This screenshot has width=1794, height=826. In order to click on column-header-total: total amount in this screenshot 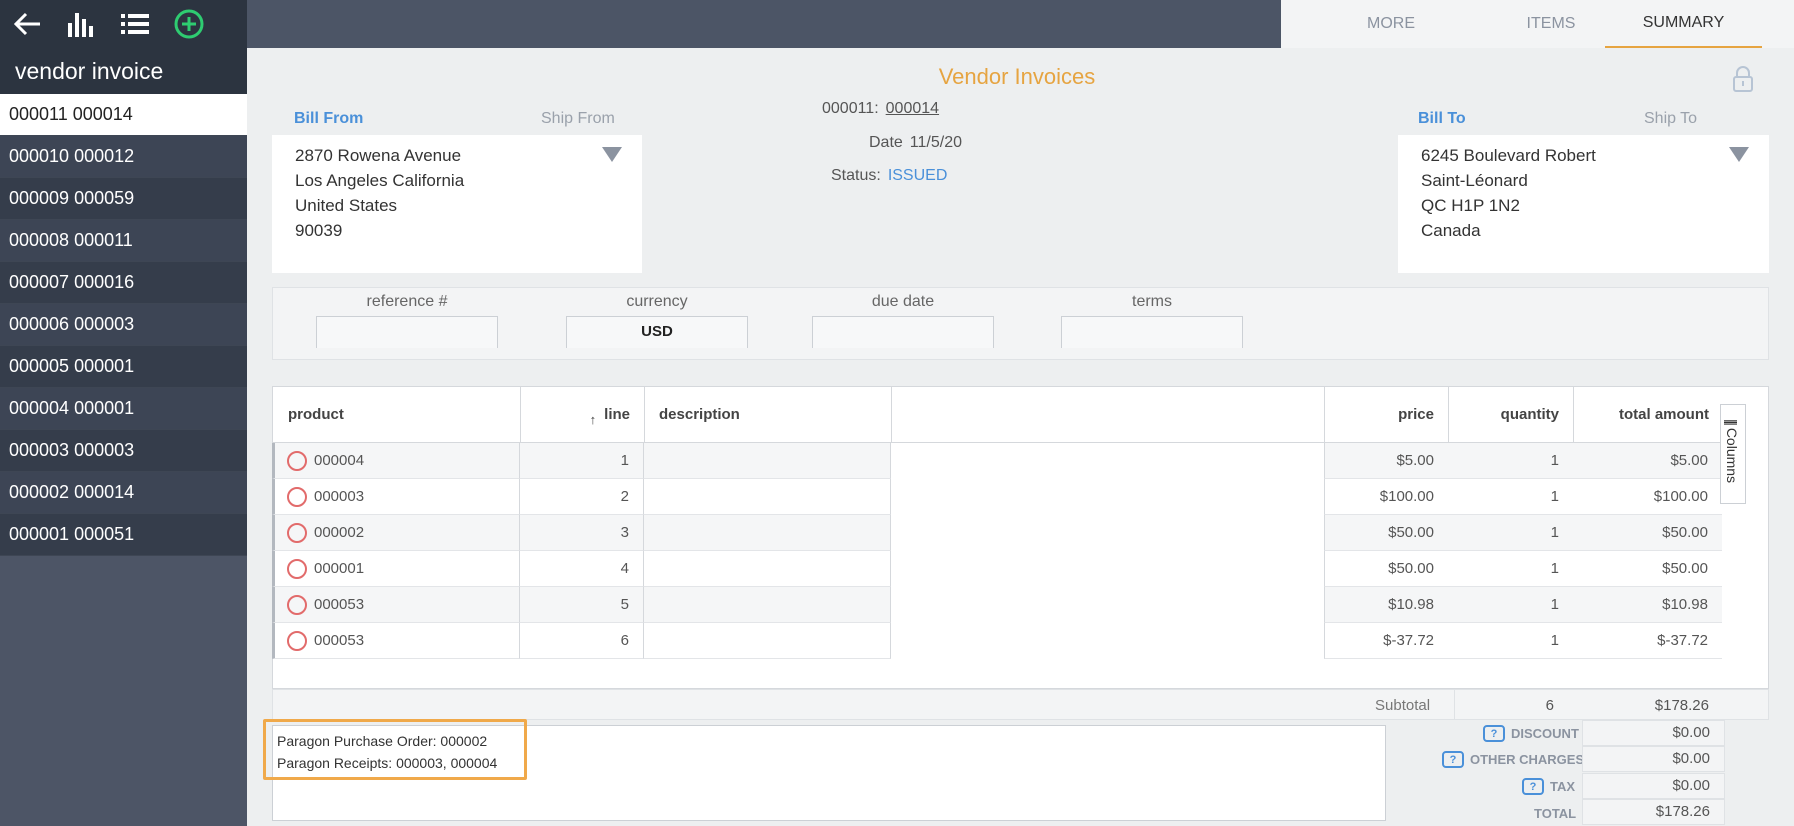, I will do `click(1648, 415)`.